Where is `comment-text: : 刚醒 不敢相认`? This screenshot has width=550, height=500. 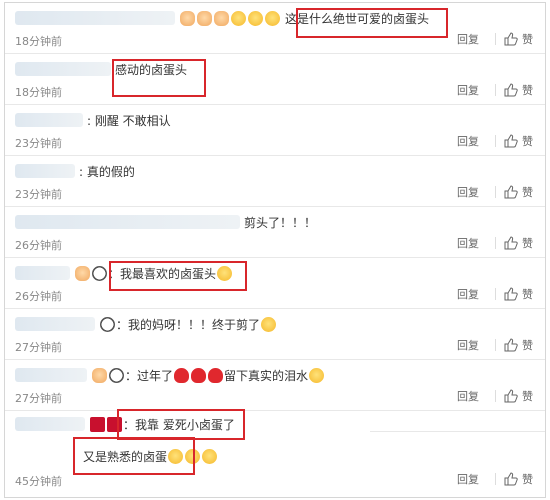 comment-text: : 刚醒 不敢相认 is located at coordinates (129, 120).